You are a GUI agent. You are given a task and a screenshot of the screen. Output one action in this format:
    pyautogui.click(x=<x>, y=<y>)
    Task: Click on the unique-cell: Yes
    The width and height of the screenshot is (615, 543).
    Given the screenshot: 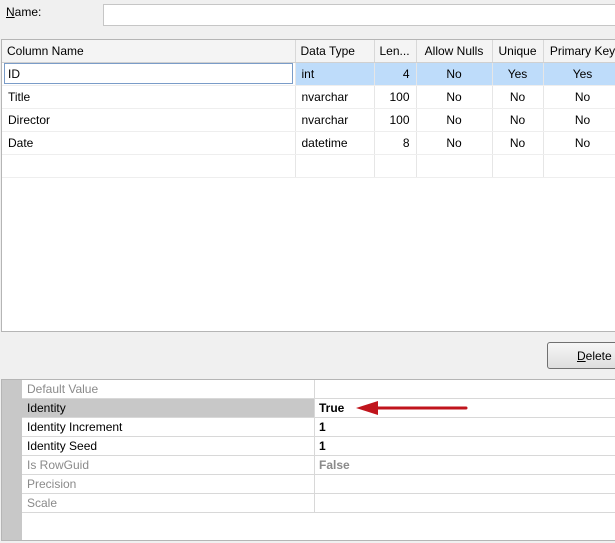 What is the action you would take?
    pyautogui.click(x=518, y=74)
    